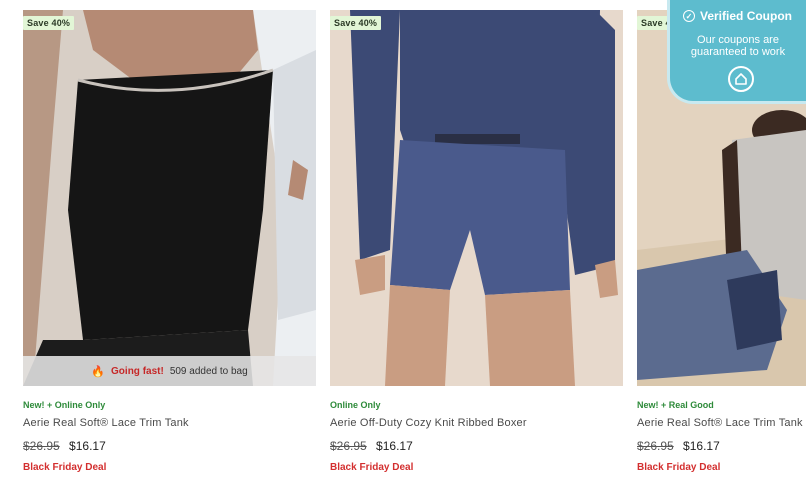  Describe the element at coordinates (428, 423) in the screenshot. I see `product-name: Aerie Off-Duty Cozy Knit Ribbed Boxer` at that location.